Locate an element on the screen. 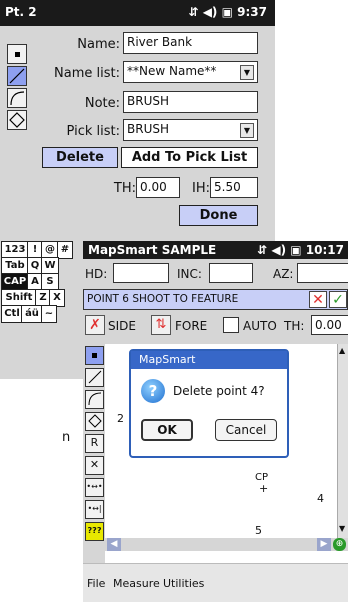 The image size is (348, 602). unknown-tool-button: ??? is located at coordinates (94, 531).